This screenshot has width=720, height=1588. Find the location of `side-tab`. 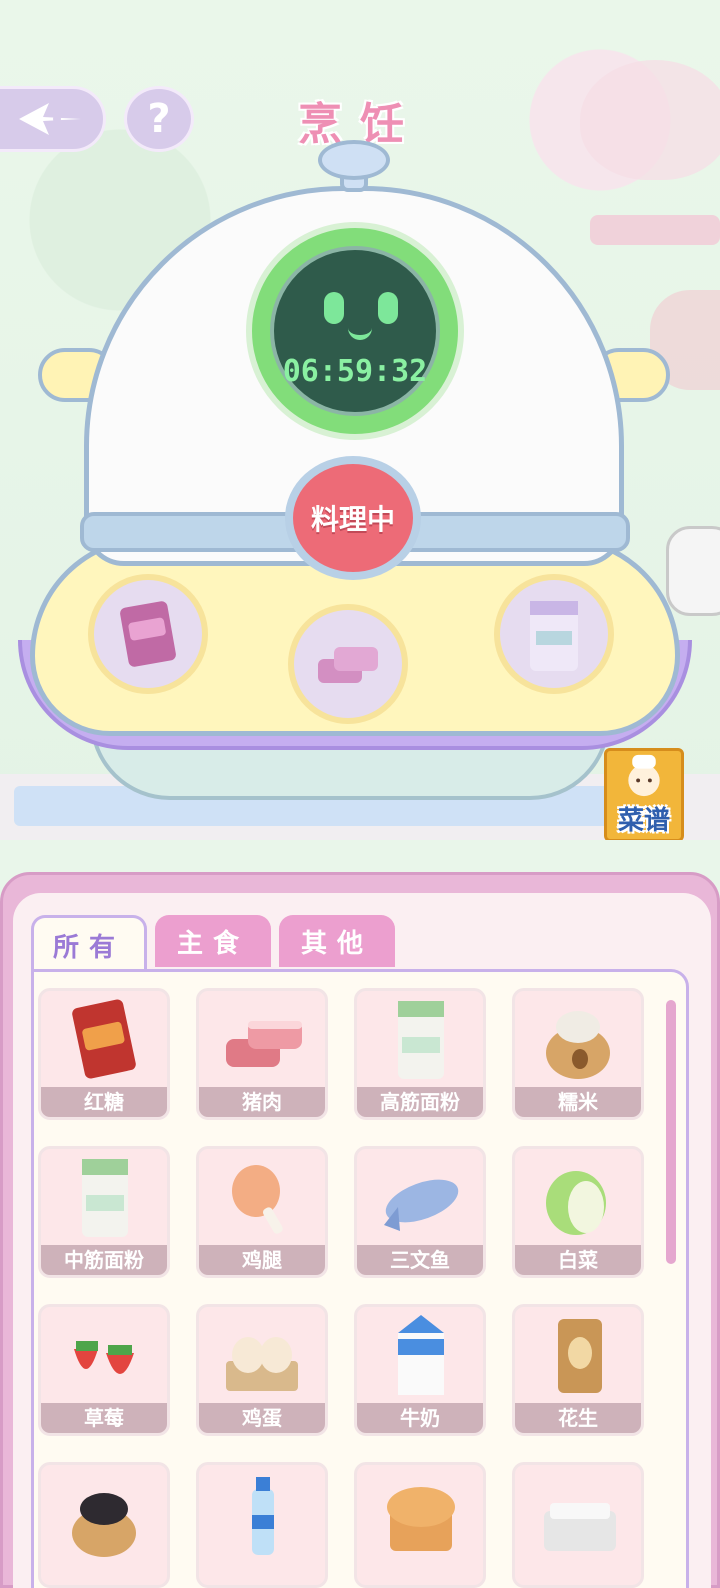

side-tab is located at coordinates (693, 571).